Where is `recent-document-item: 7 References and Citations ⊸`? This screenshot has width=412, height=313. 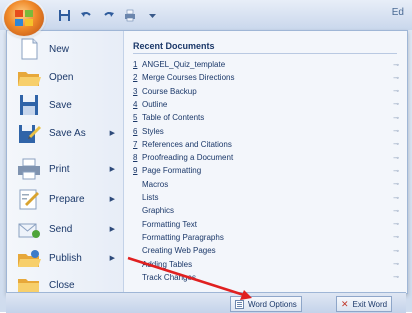 recent-document-item: 7 References and Citations ⊸ is located at coordinates (266, 144).